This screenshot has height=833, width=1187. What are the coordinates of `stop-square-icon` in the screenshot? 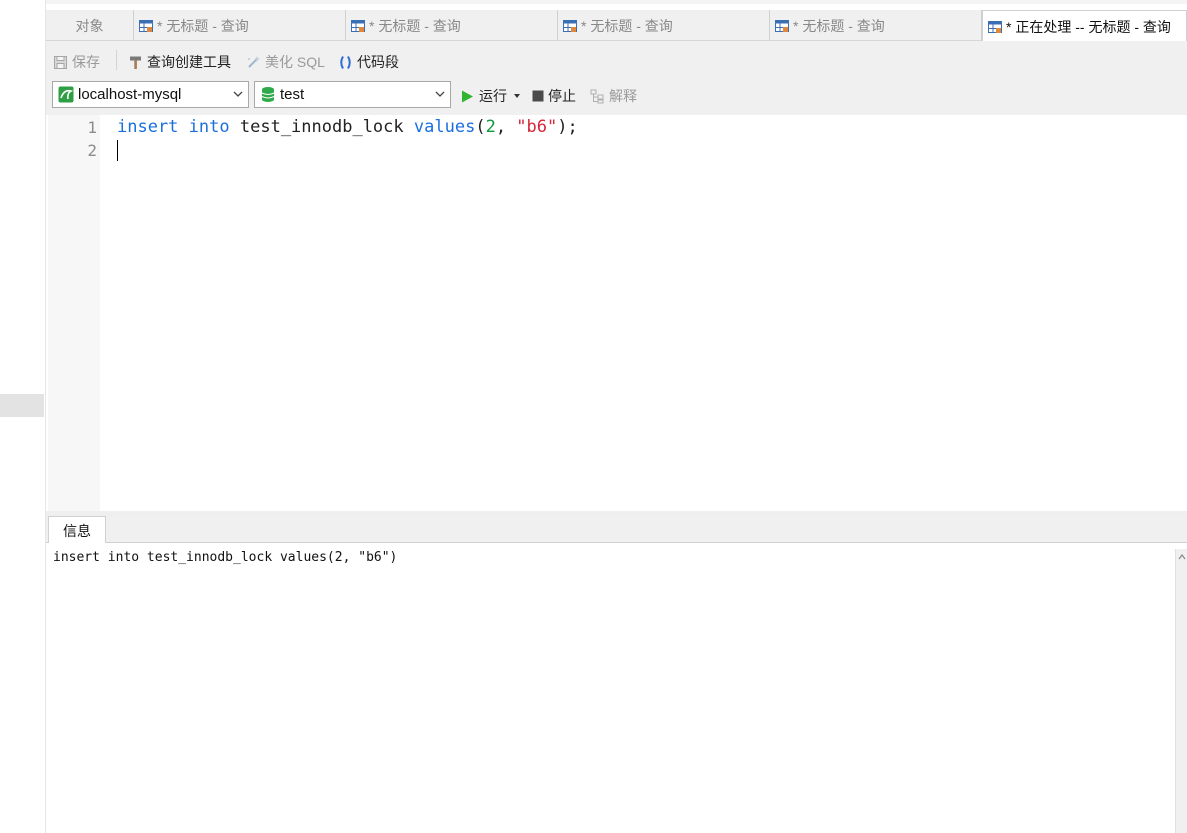 It's located at (538, 96).